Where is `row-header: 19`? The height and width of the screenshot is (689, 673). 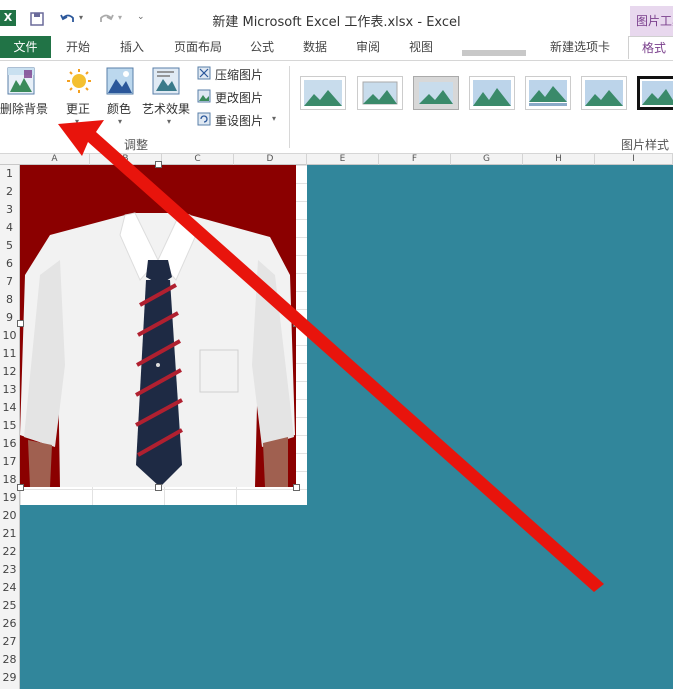
row-header: 19 is located at coordinates (9, 498).